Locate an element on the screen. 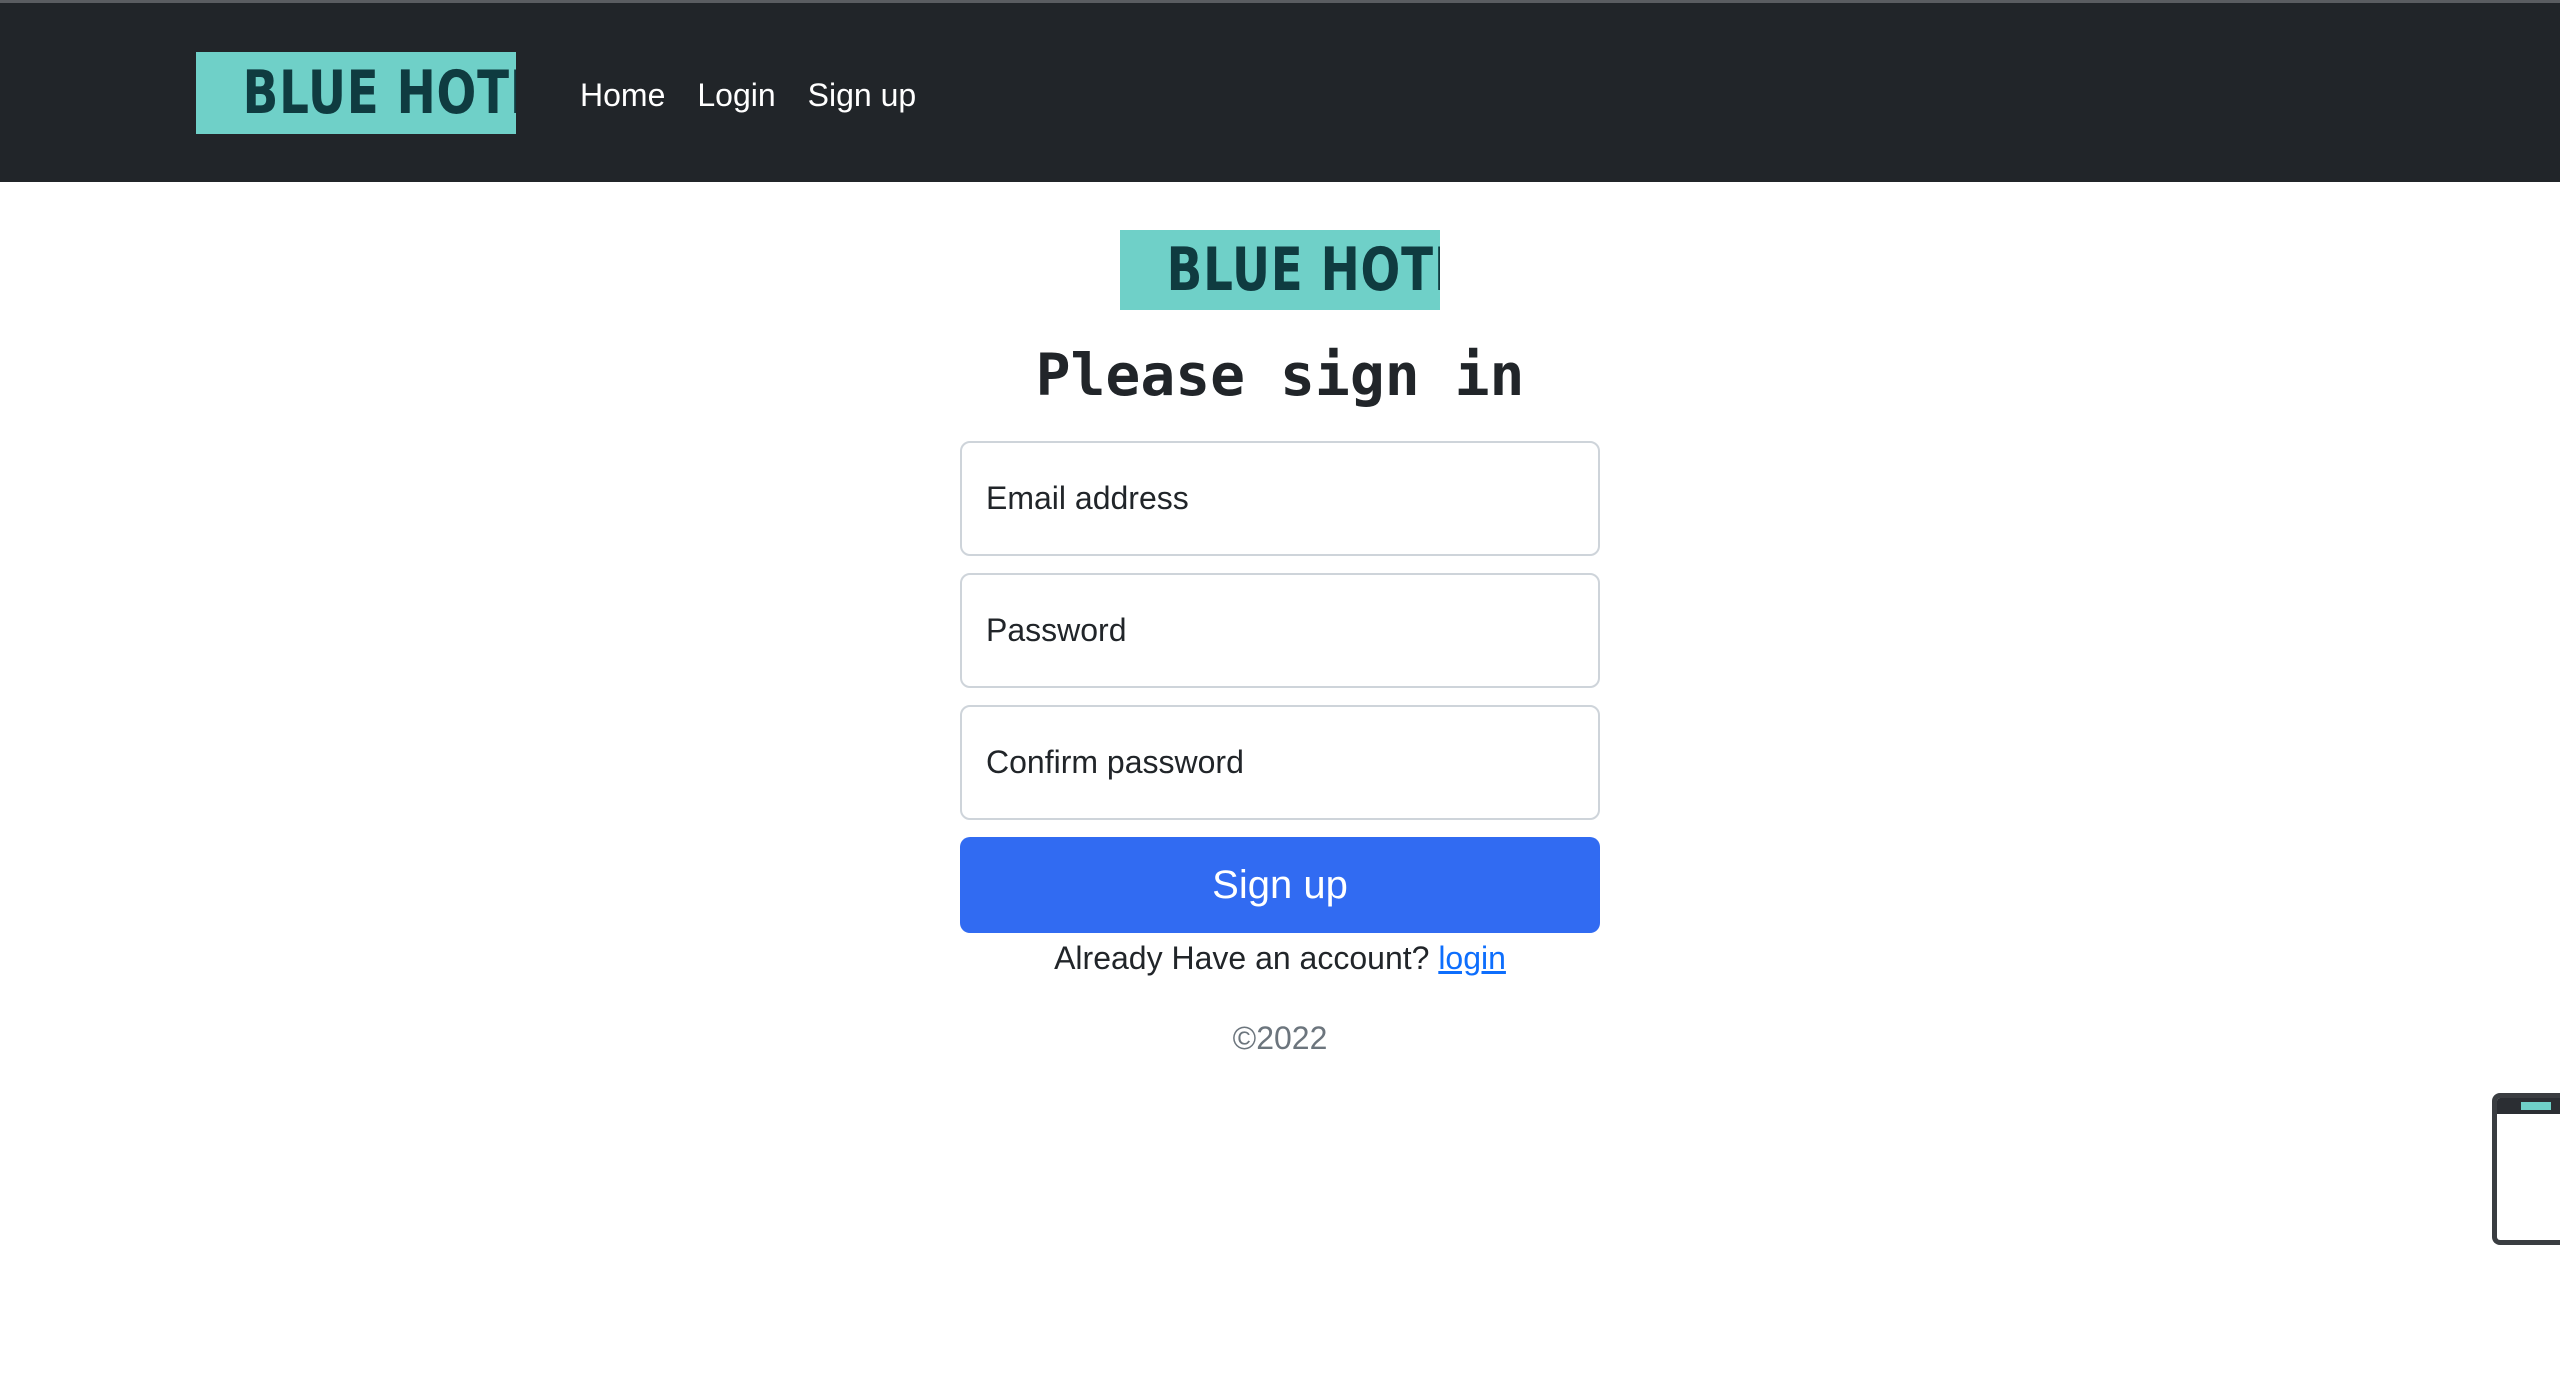 The height and width of the screenshot is (1378, 2560). existing-account-line: Already Have an account? login is located at coordinates (1280, 958).